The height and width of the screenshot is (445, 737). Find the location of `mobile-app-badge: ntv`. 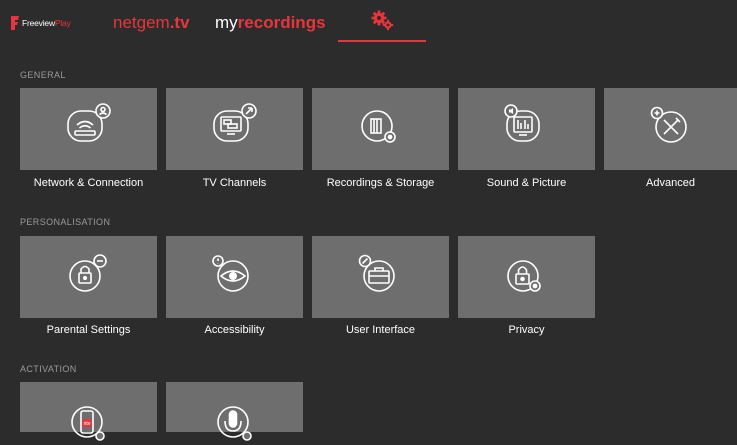

mobile-app-badge: ntv is located at coordinates (87, 424).